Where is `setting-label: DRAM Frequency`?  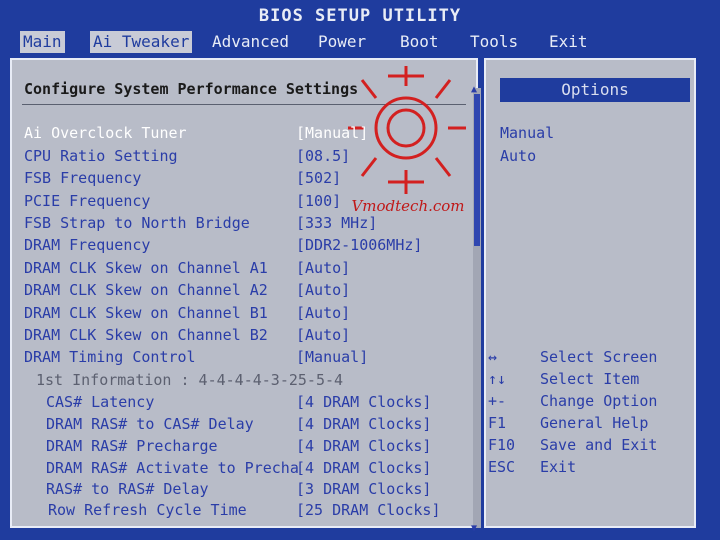
setting-label: DRAM Frequency is located at coordinates (87, 245).